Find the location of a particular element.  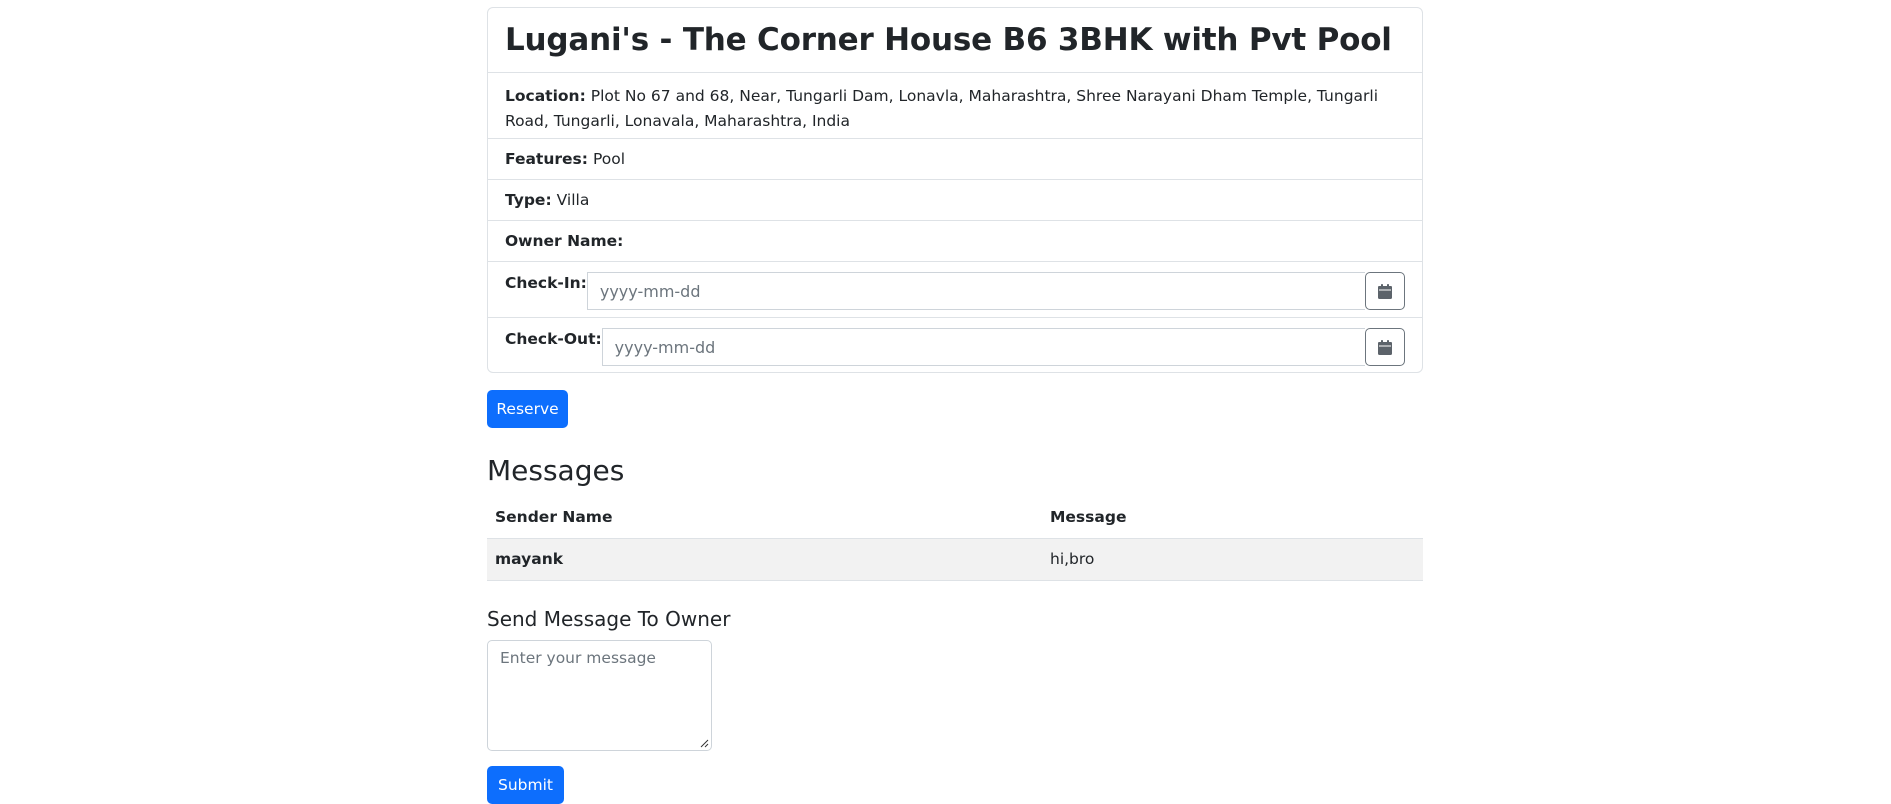

reserve-button: Reserve is located at coordinates (527, 409).